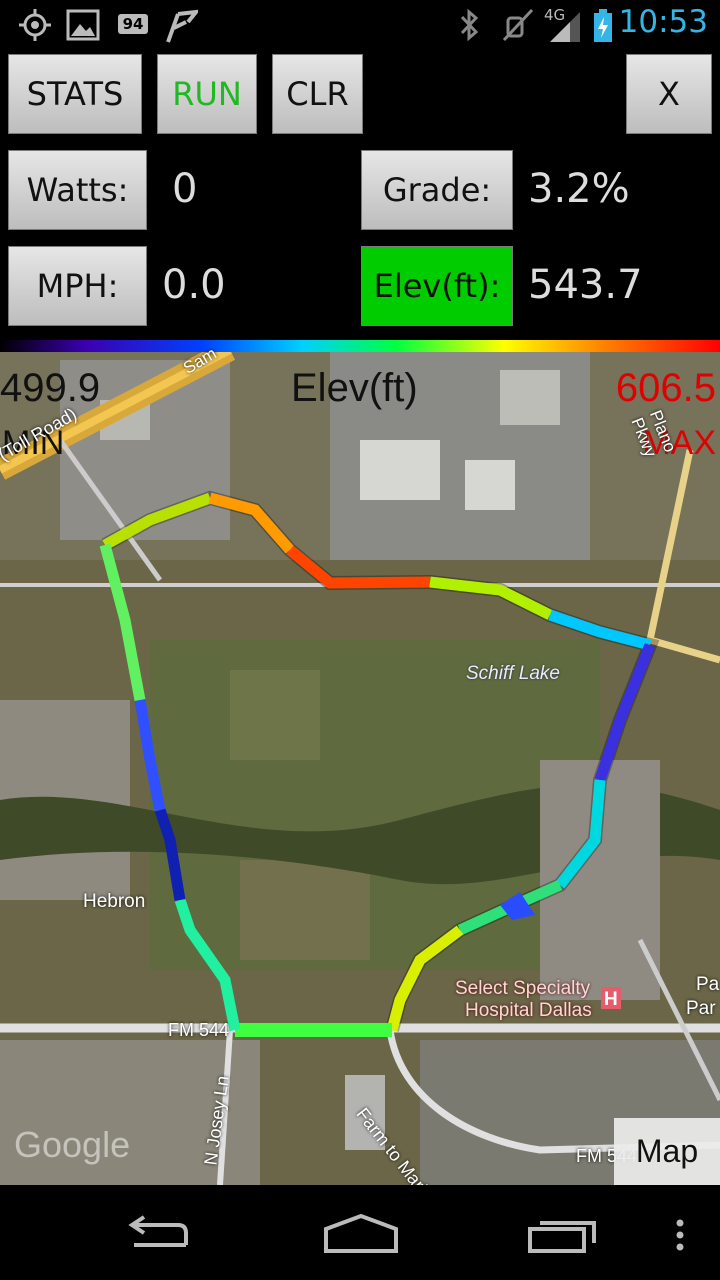  I want to click on min-elevation-value: 499.9, so click(50, 388).